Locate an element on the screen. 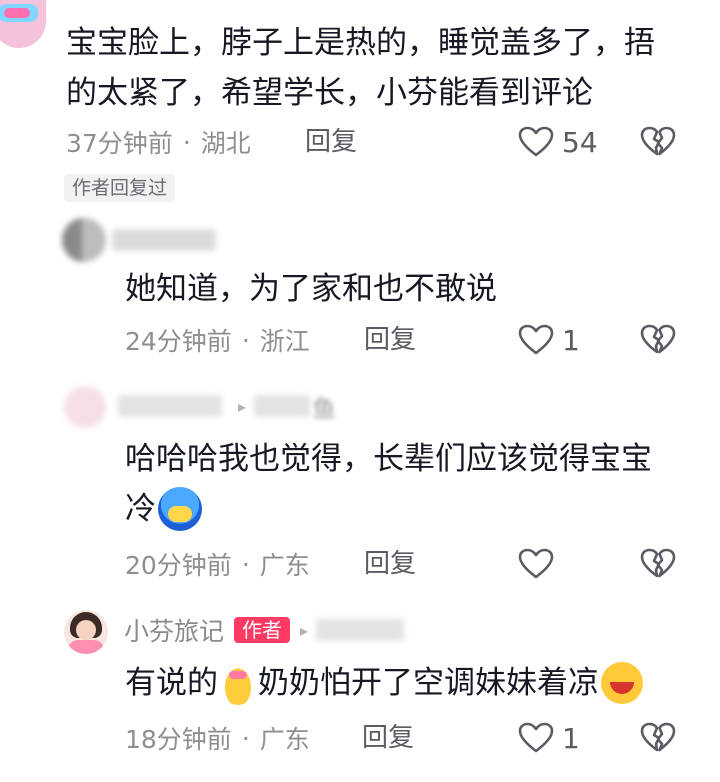  like-button: 54 is located at coordinates (558, 142).